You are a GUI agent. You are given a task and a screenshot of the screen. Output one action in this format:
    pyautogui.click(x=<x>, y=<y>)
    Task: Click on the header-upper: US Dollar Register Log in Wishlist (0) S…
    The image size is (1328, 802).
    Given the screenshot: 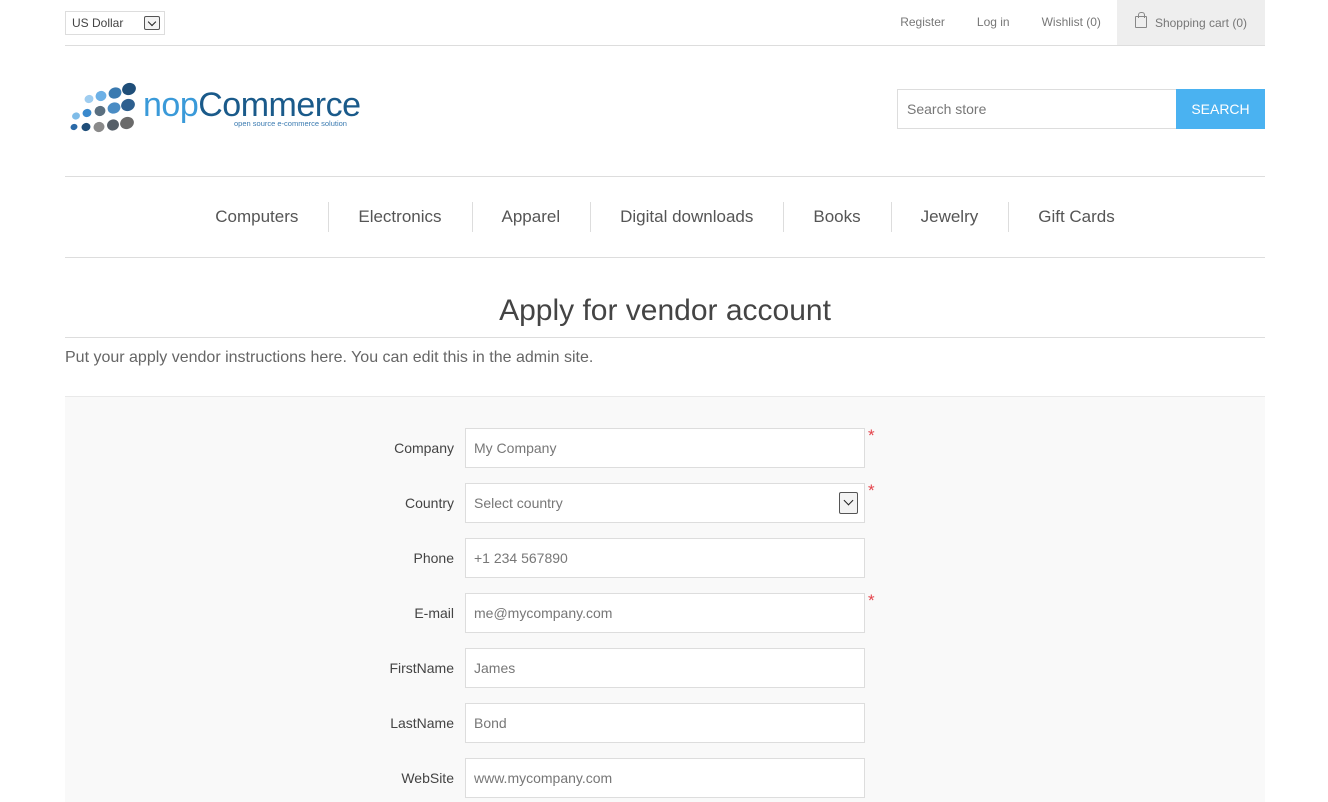 What is the action you would take?
    pyautogui.click(x=665, y=23)
    